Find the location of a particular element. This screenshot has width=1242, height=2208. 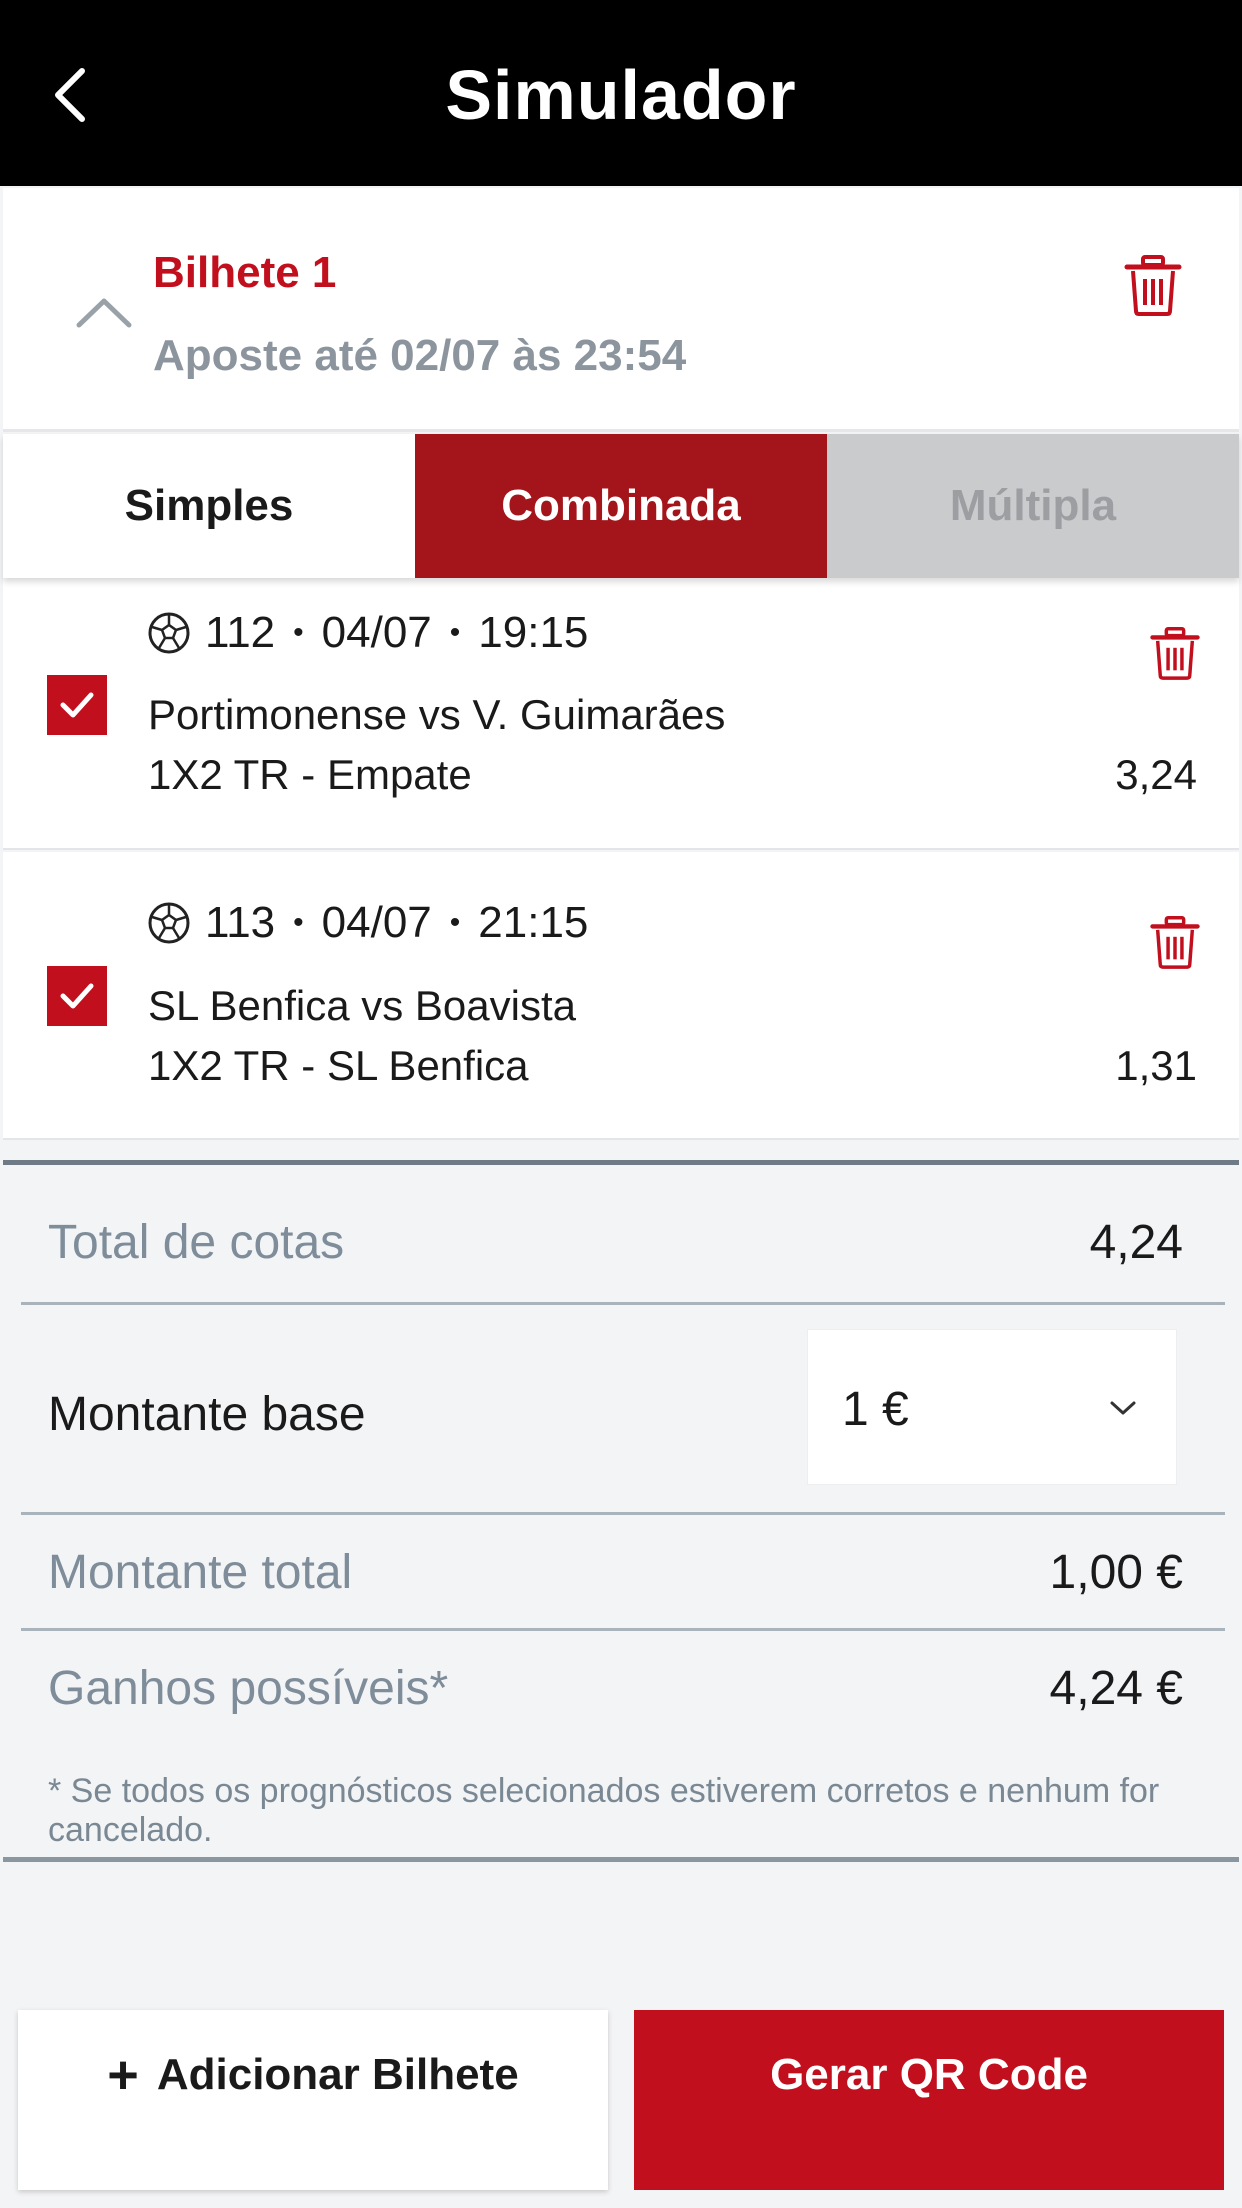

ticket-header: Bilhete 1 Aposte até 02/07 às 23:54 is located at coordinates (621, 310).